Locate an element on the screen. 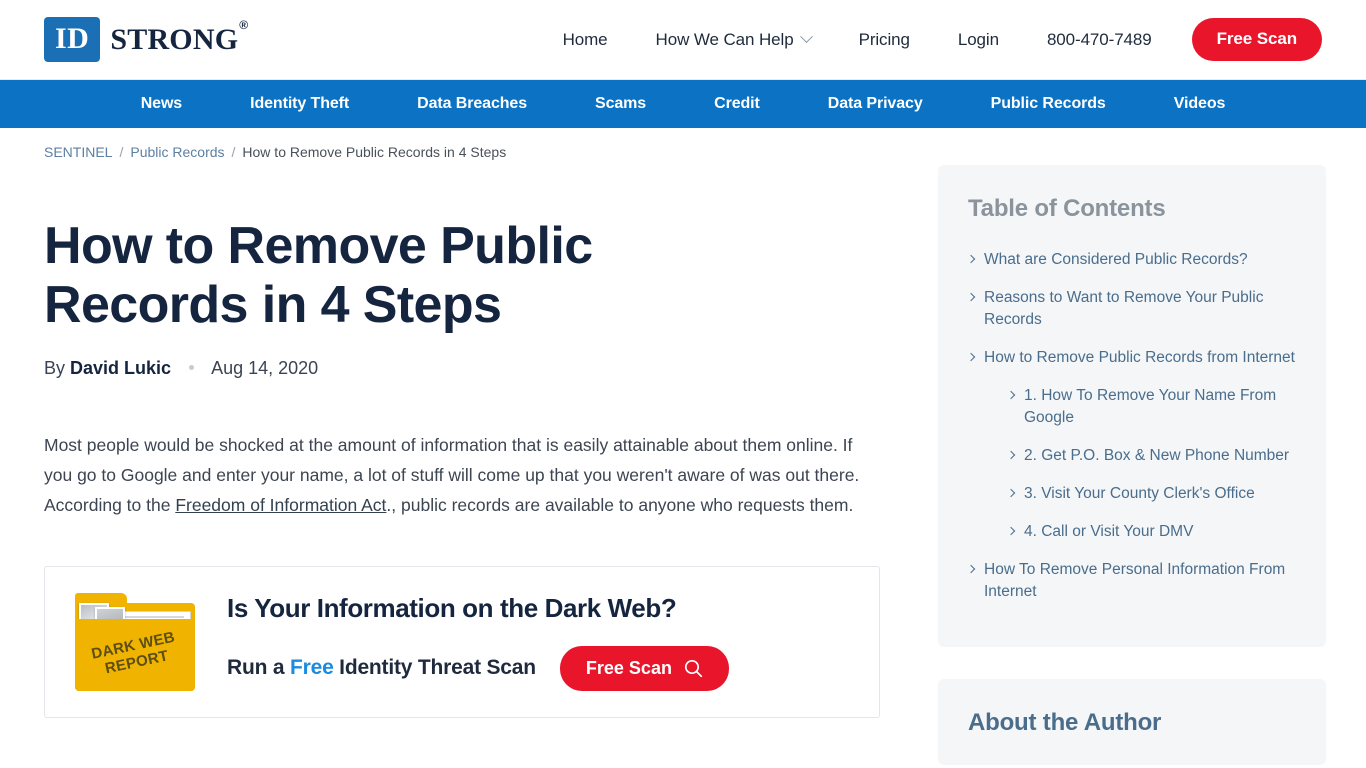  toc-sublink-get-po-box: 2. Get P.O. Box & New Phone Number is located at coordinates (1151, 456).